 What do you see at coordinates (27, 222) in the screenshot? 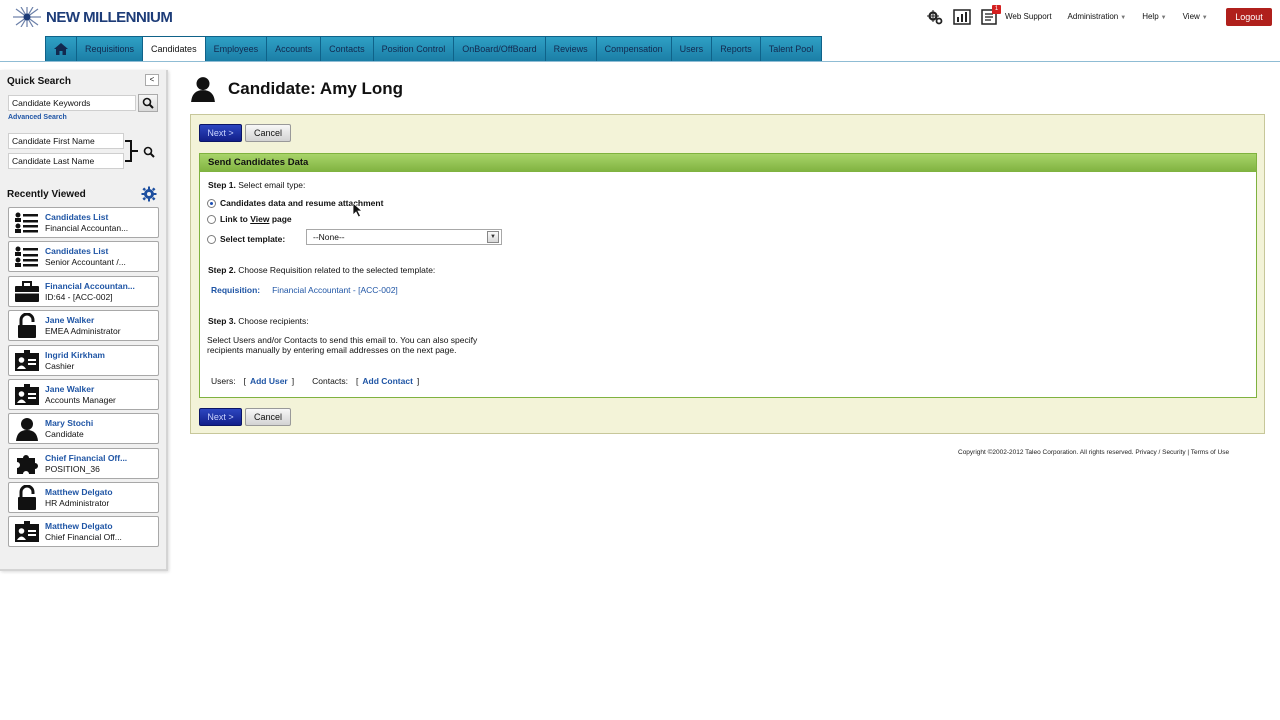
I see `list-icon` at bounding box center [27, 222].